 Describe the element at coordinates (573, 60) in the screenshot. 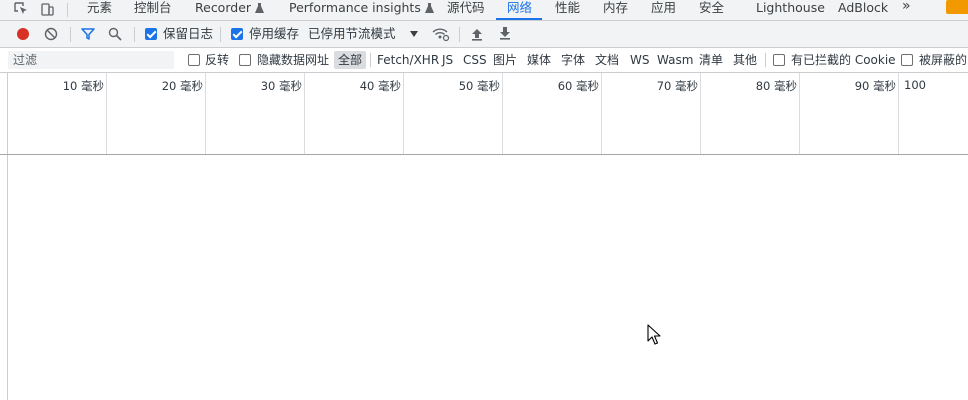

I see `filter-type-font: 字体` at that location.